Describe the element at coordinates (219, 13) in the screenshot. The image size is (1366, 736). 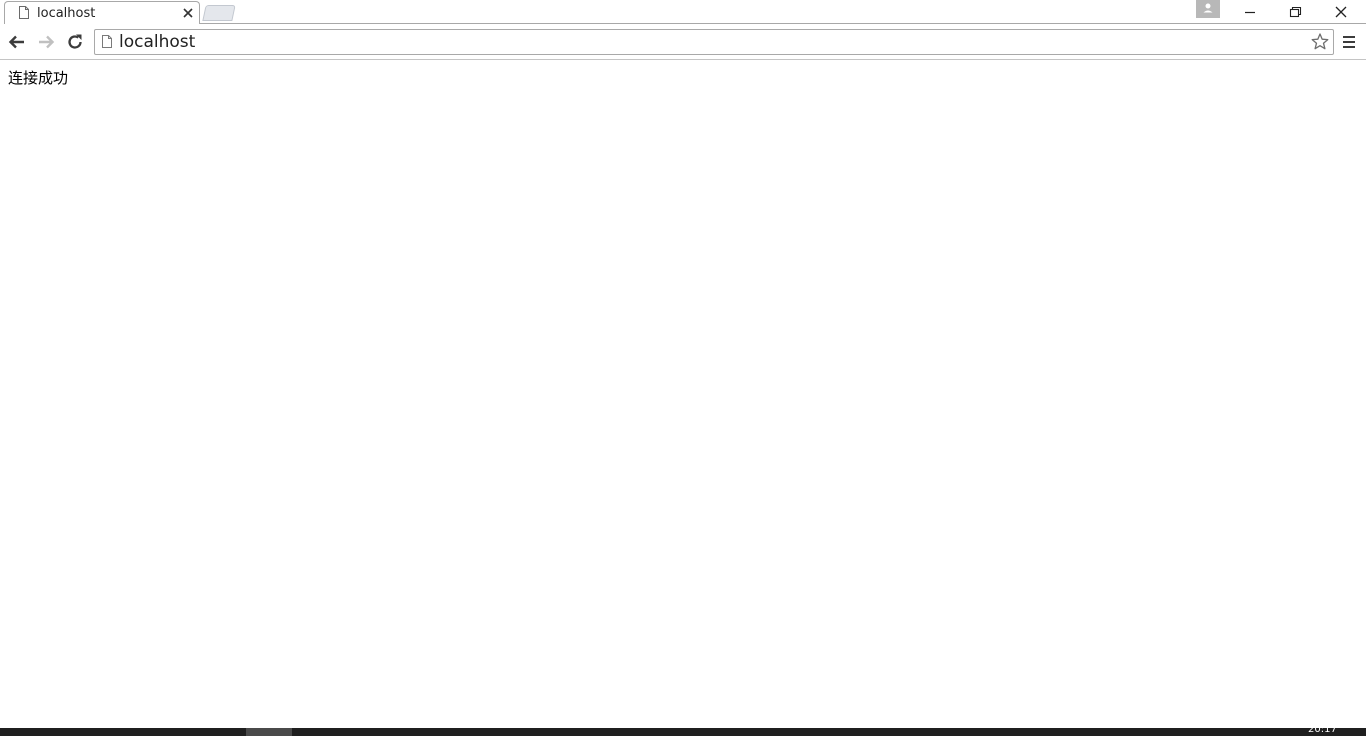
I see `new-tab-button` at that location.